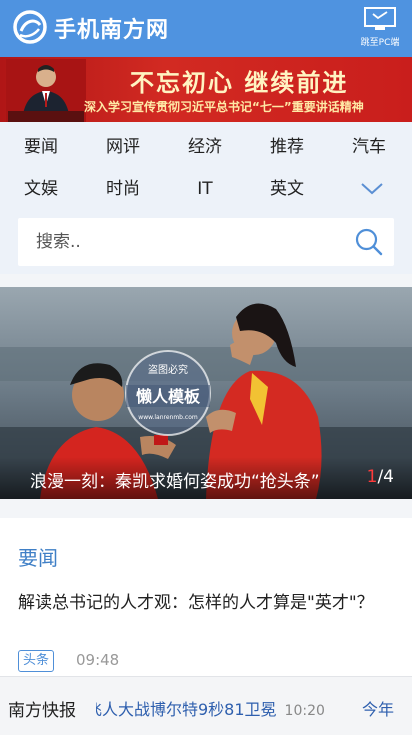 The width and height of the screenshot is (412, 735). Describe the element at coordinates (123, 147) in the screenshot. I see `nav-item-commentary: 网评` at that location.